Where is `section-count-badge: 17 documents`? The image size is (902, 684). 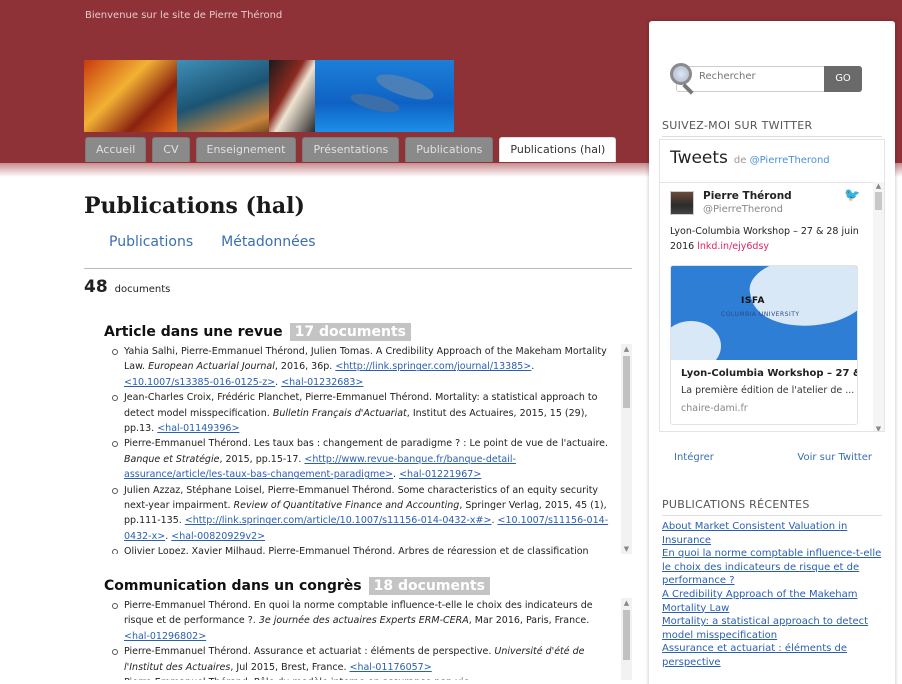
section-count-badge: 17 documents is located at coordinates (350, 332).